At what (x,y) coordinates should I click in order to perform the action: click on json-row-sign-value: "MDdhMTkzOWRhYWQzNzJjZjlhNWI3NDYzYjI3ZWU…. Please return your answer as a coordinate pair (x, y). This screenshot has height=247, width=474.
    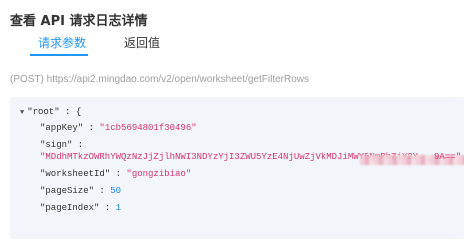
    Looking at the image, I should click on (252, 158).